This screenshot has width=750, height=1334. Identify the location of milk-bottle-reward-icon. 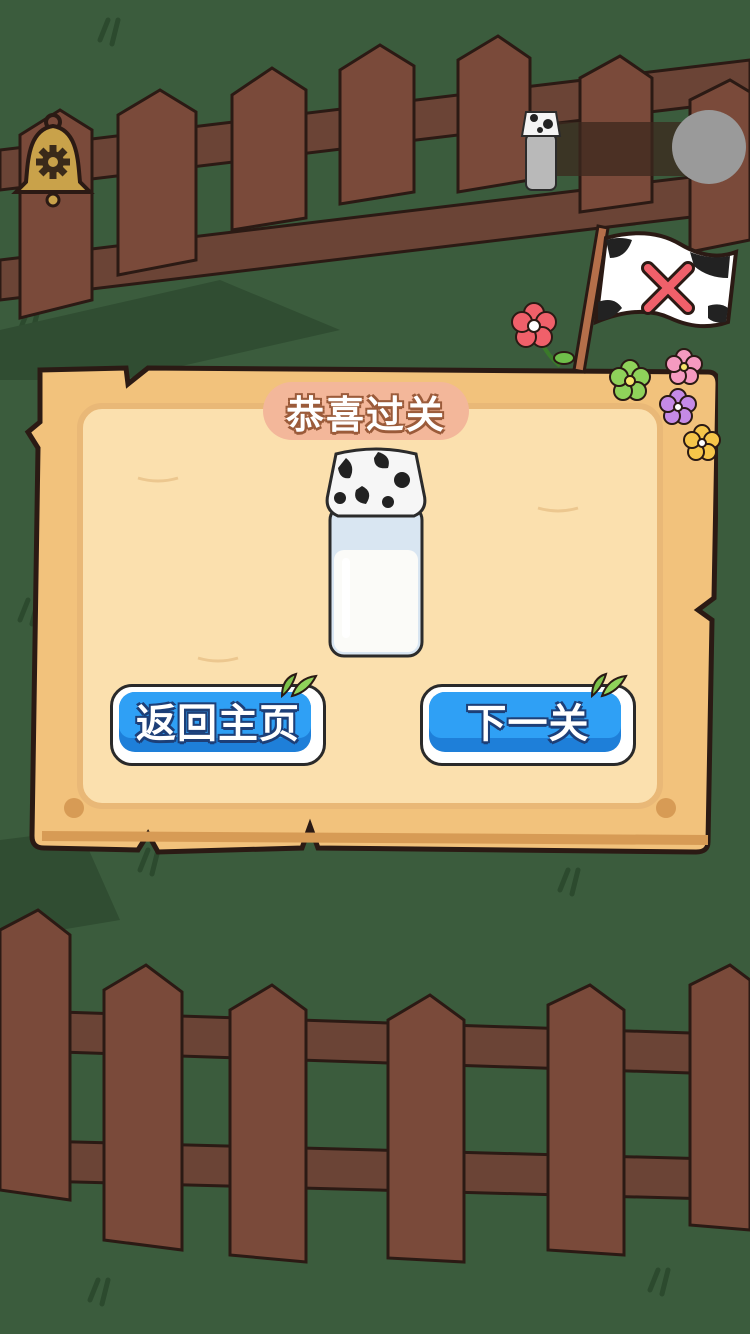
(376, 552).